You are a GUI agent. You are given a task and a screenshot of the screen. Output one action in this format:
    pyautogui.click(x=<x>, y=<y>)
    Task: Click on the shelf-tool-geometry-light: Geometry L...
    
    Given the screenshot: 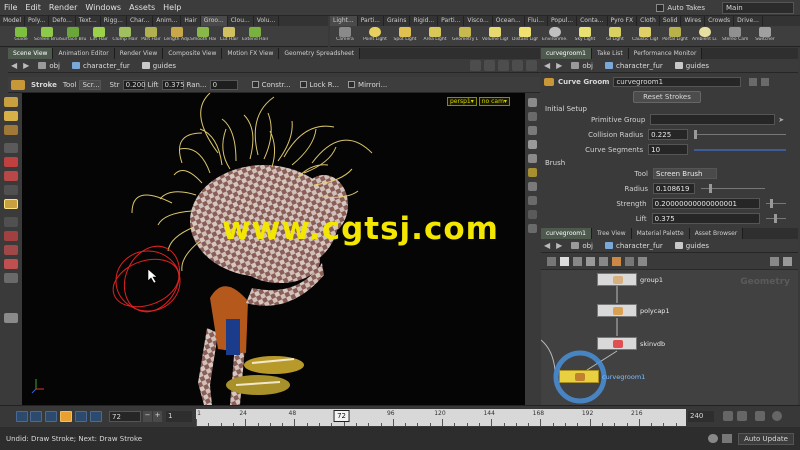 What is the action you would take?
    pyautogui.click(x=465, y=36)
    